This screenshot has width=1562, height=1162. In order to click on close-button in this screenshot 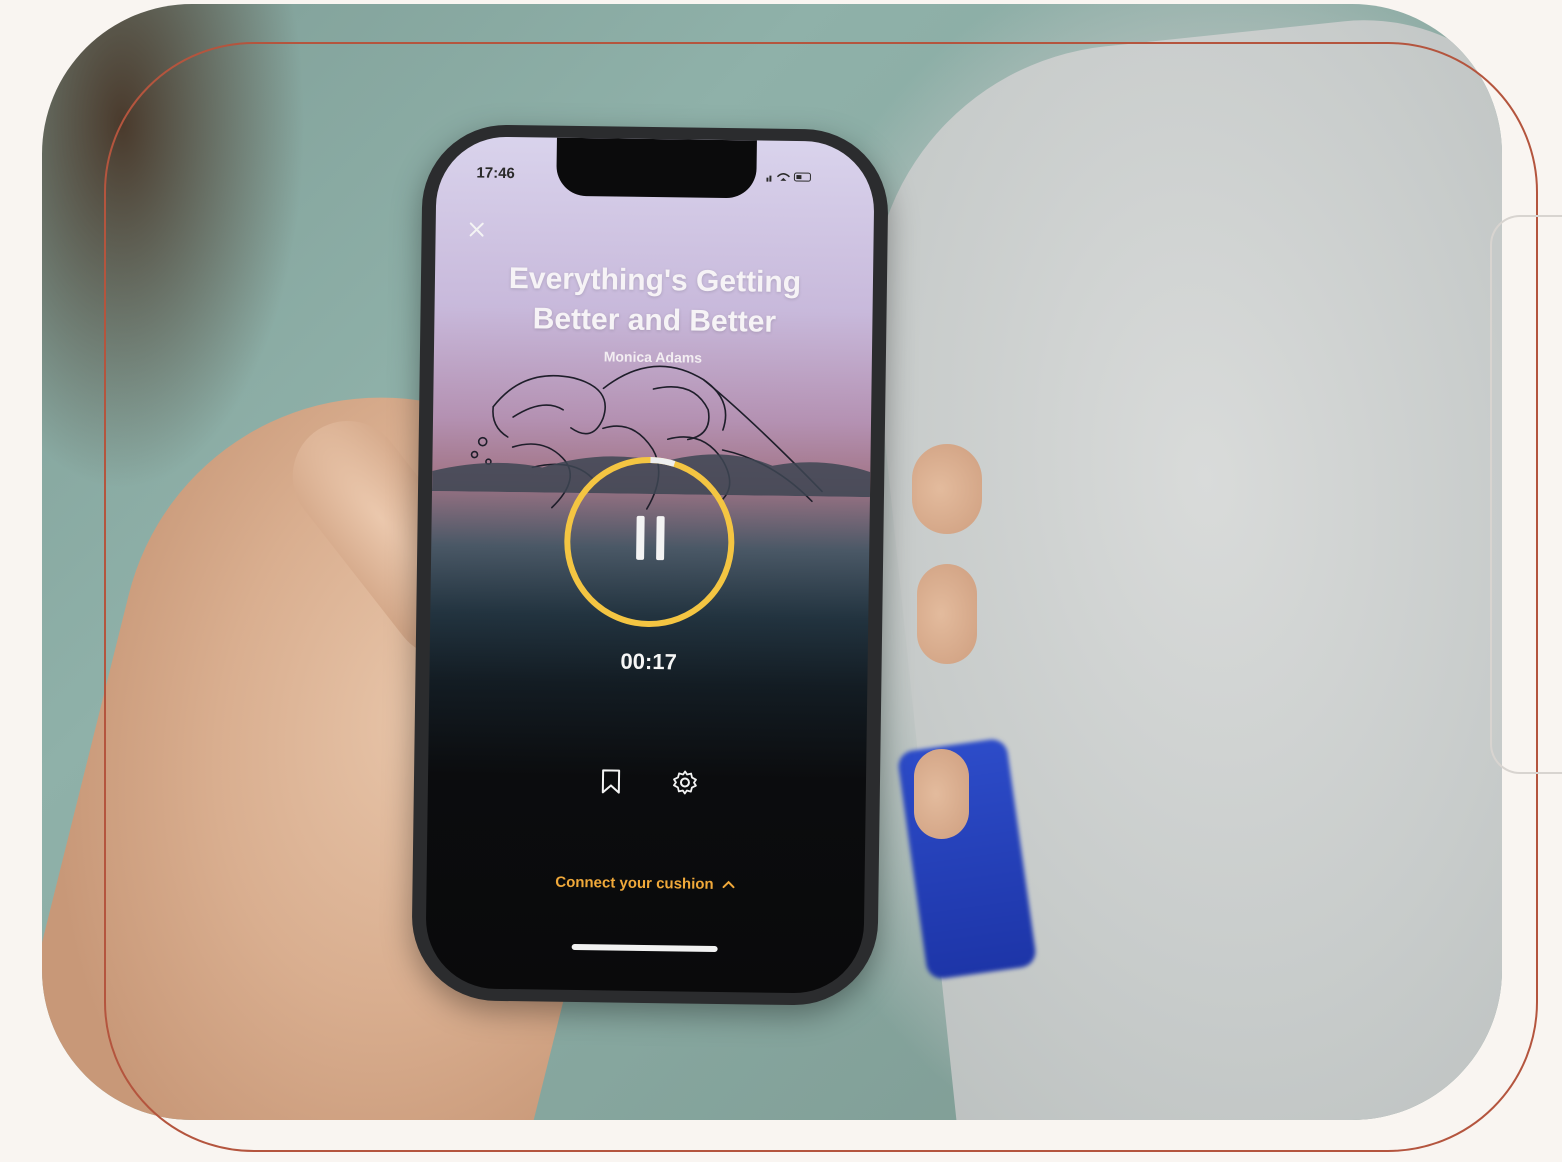, I will do `click(476, 230)`.